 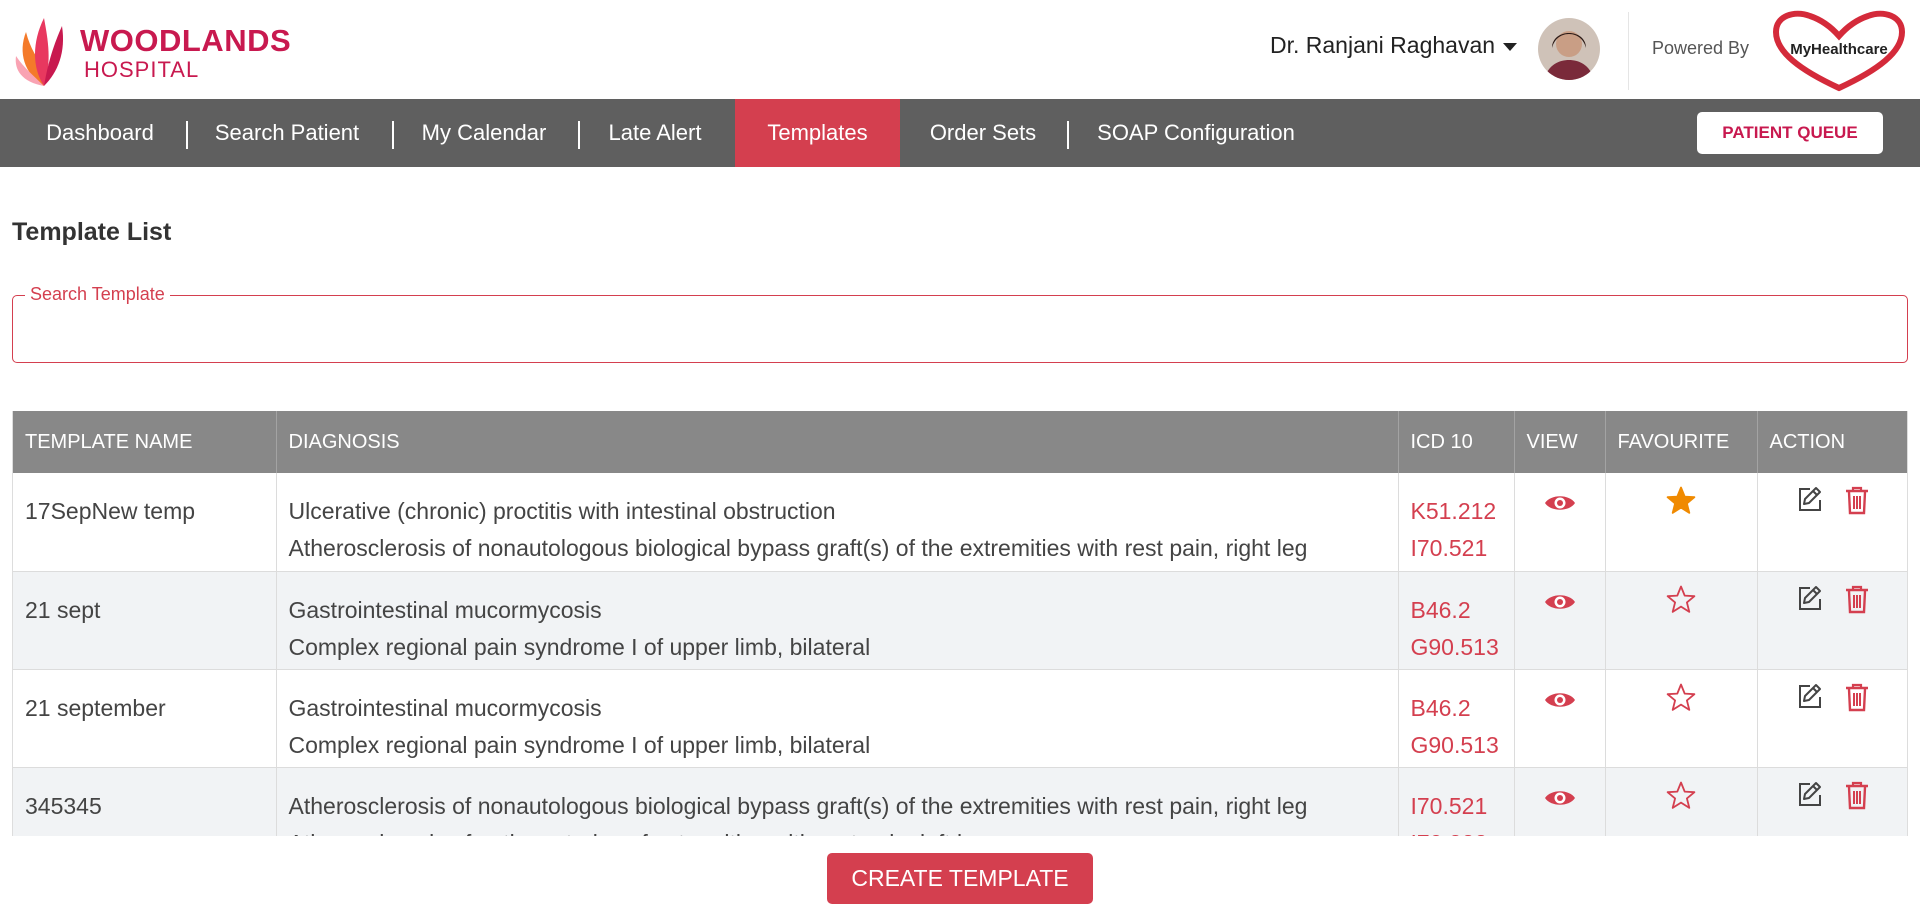 What do you see at coordinates (1196, 133) in the screenshot?
I see `nav-item-soap-configuration: SOAP Configuration` at bounding box center [1196, 133].